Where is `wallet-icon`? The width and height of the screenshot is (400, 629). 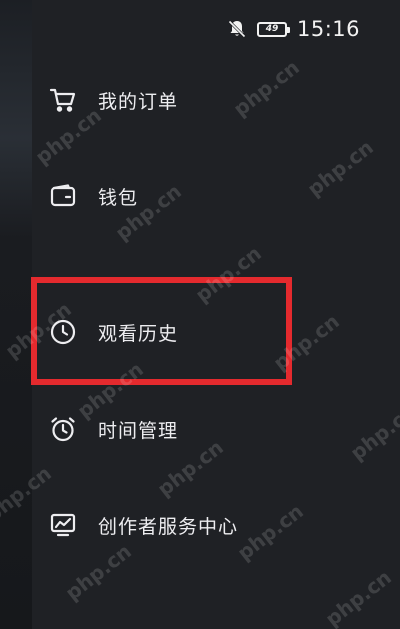 wallet-icon is located at coordinates (63, 196).